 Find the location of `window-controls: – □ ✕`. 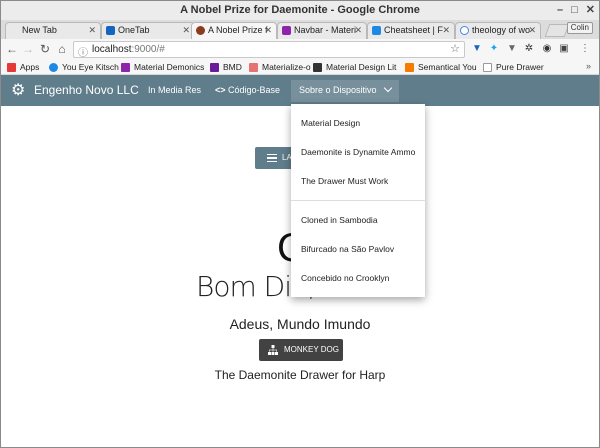

window-controls: – □ ✕ is located at coordinates (576, 10).